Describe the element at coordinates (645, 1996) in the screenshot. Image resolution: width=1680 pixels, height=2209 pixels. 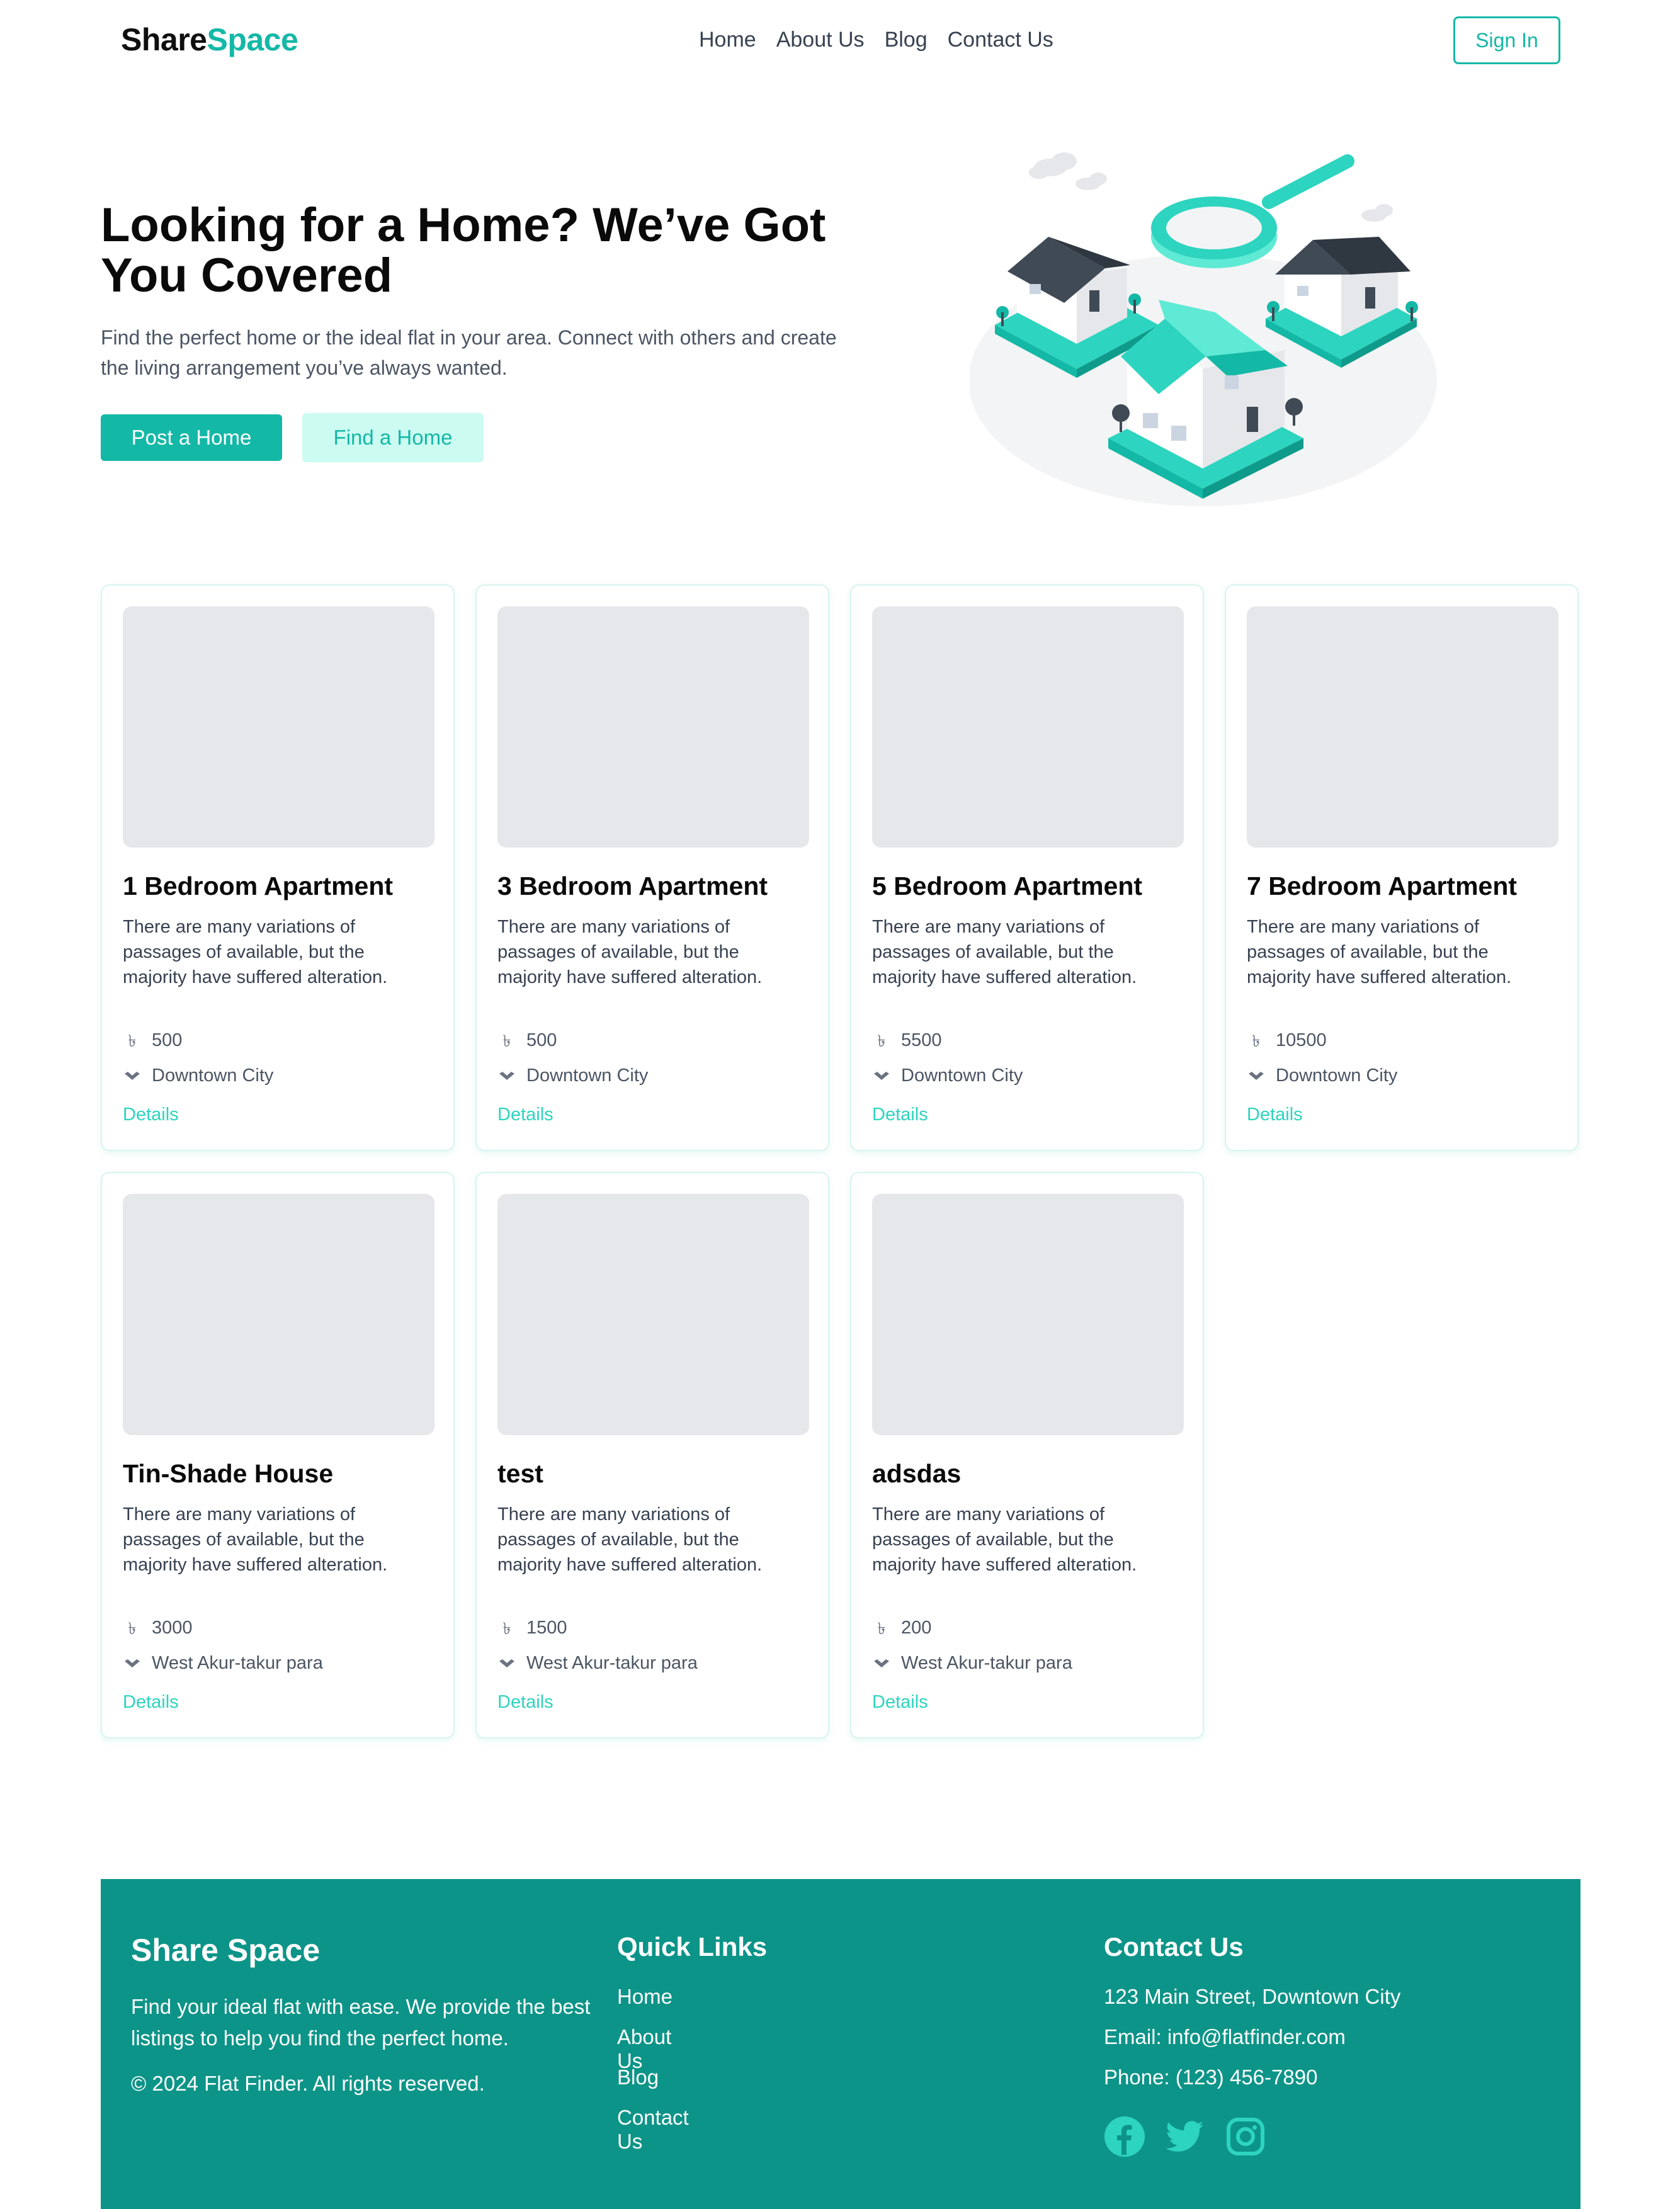
I see `footer-link-home: Home` at that location.